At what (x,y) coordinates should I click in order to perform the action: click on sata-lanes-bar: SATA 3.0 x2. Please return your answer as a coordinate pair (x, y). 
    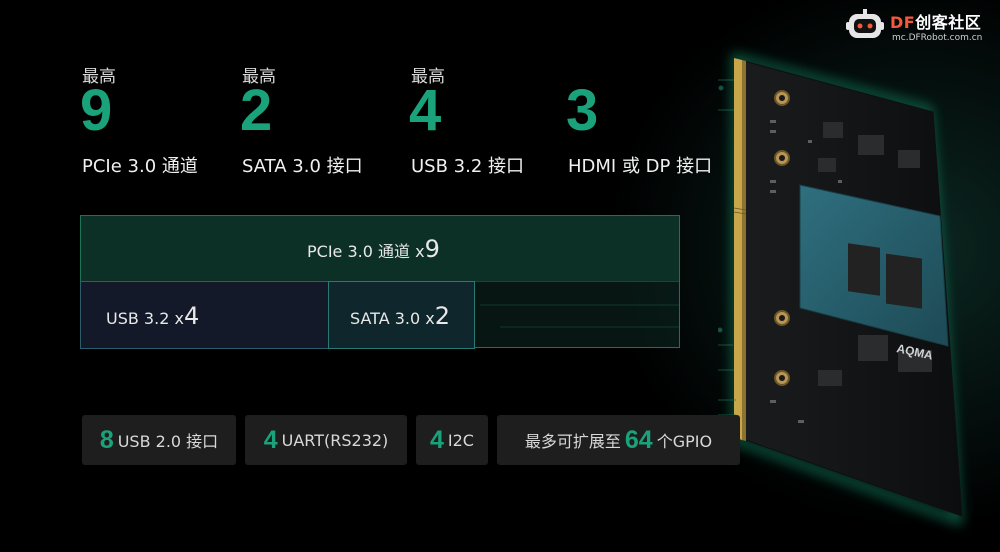
    Looking at the image, I should click on (401, 315).